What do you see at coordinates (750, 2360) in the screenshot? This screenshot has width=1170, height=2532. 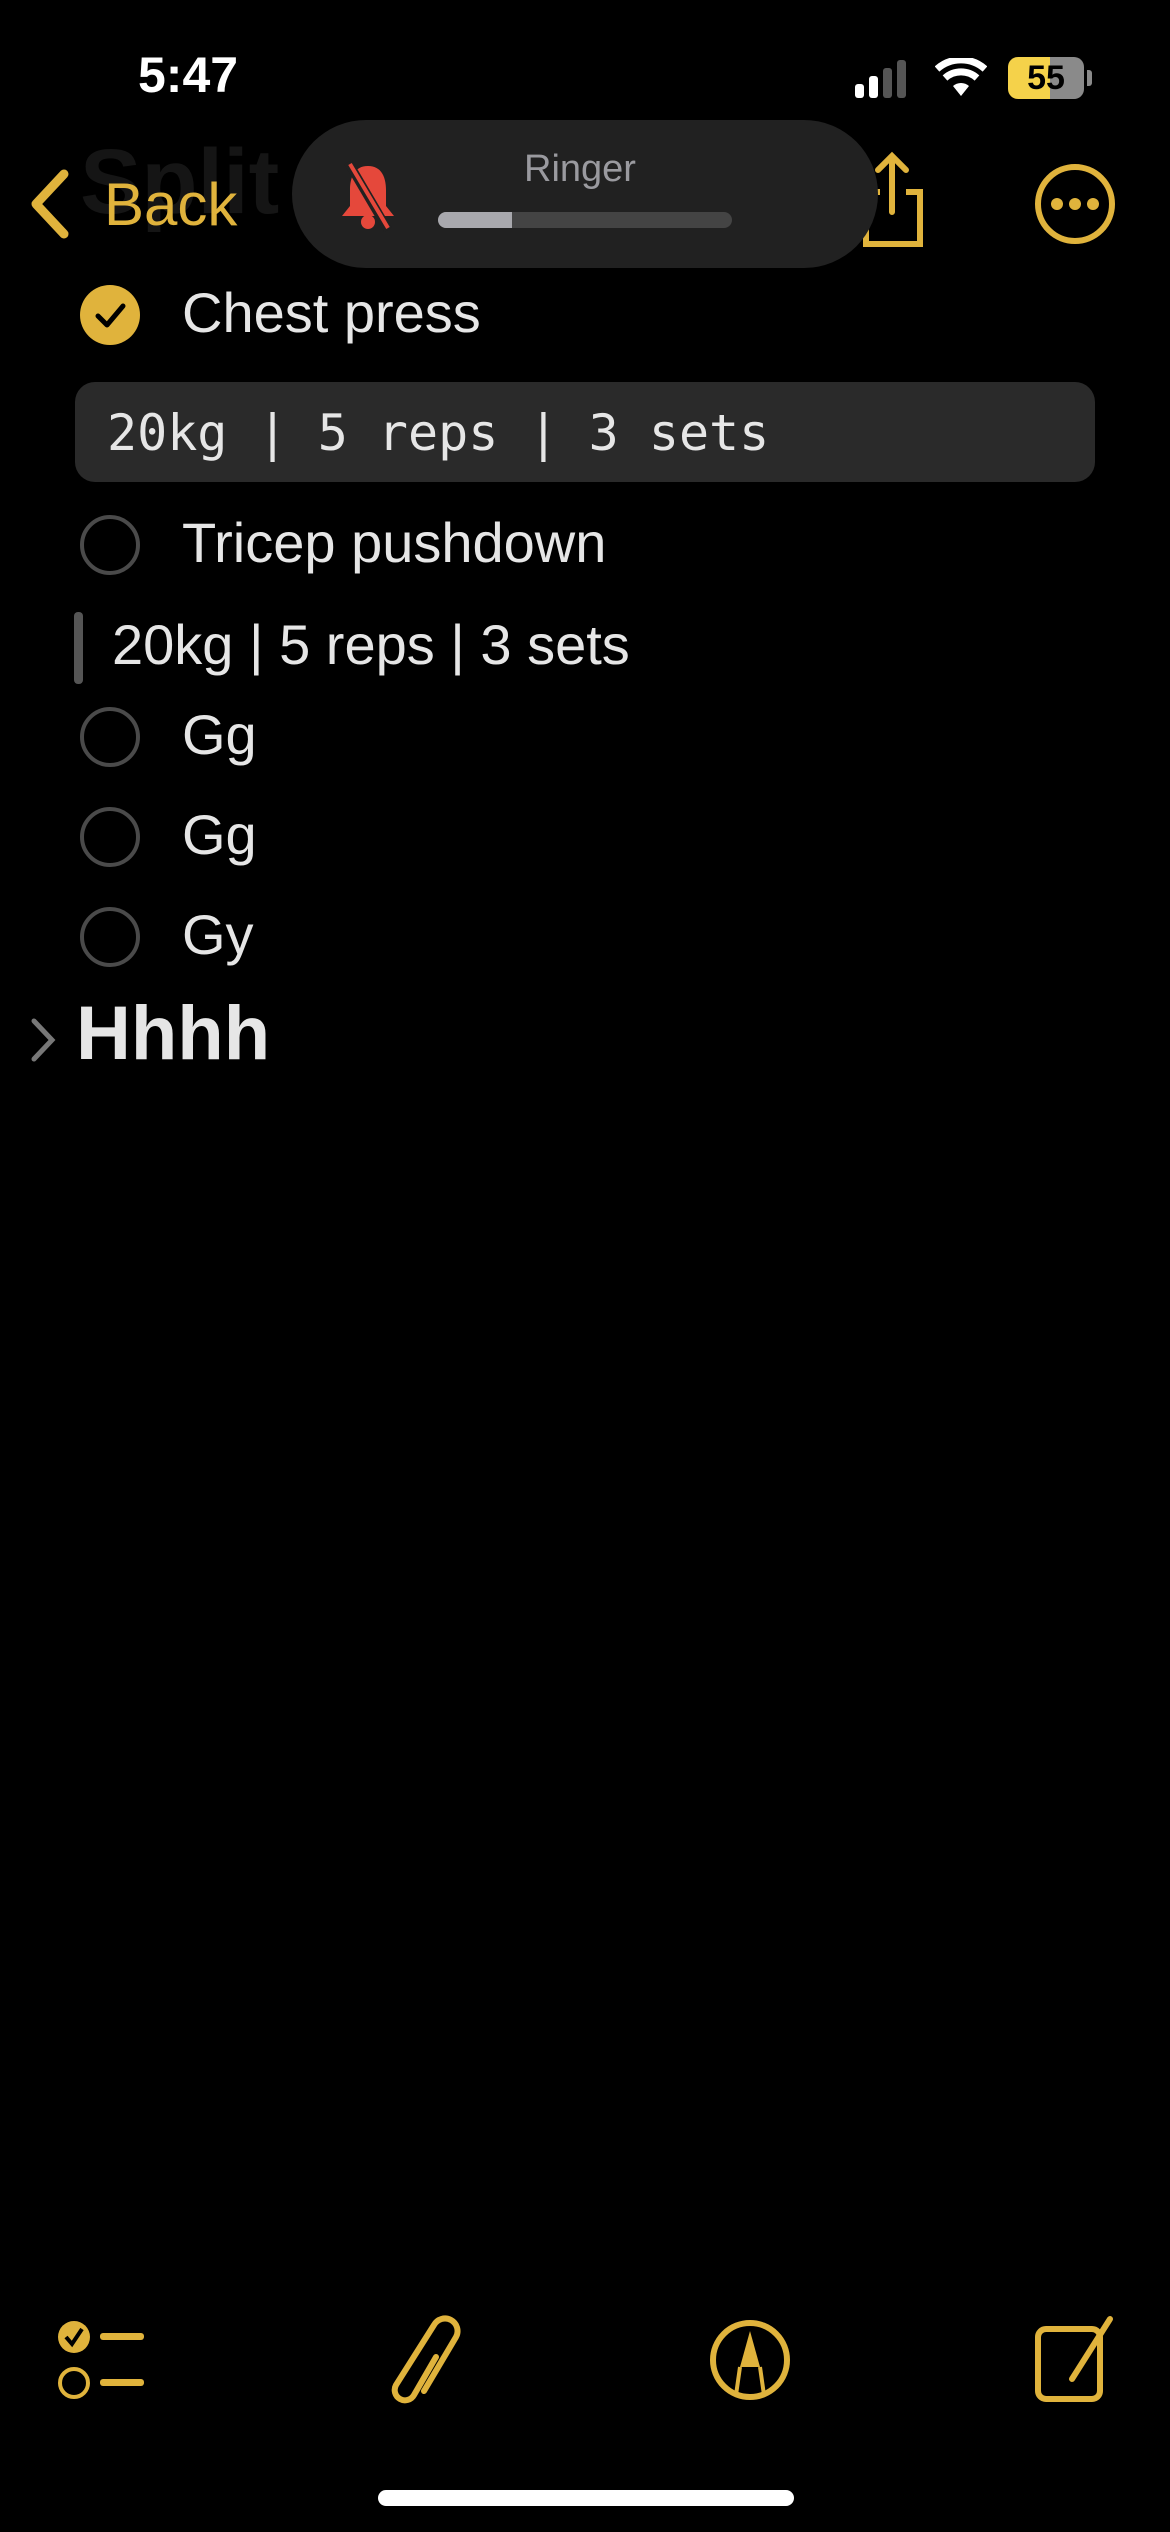 I see `markup-pen-icon` at bounding box center [750, 2360].